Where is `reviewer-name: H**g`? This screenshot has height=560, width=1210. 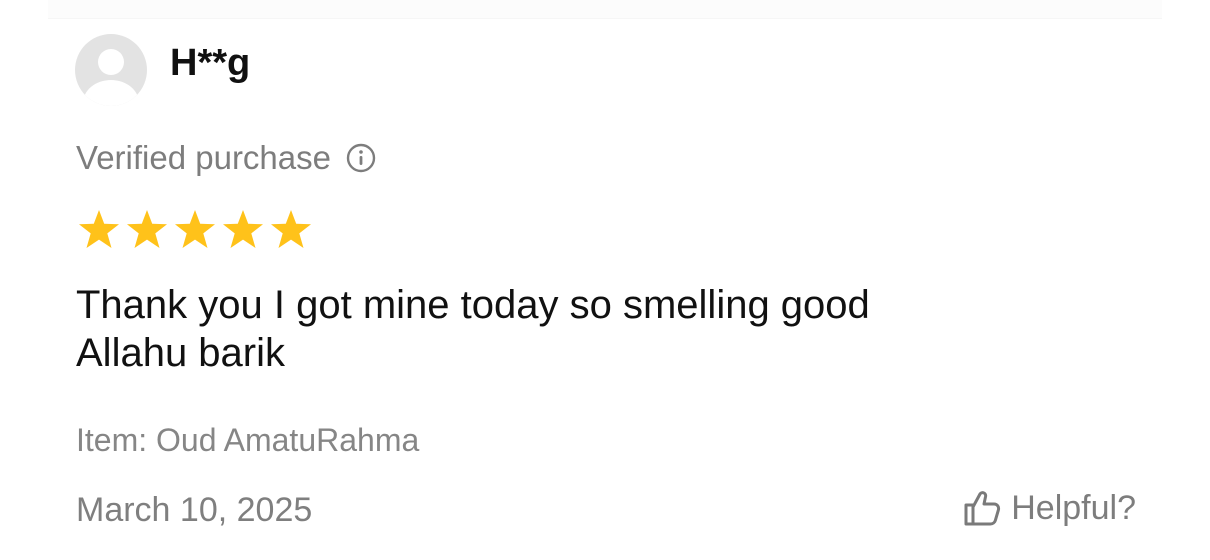 reviewer-name: H**g is located at coordinates (210, 63).